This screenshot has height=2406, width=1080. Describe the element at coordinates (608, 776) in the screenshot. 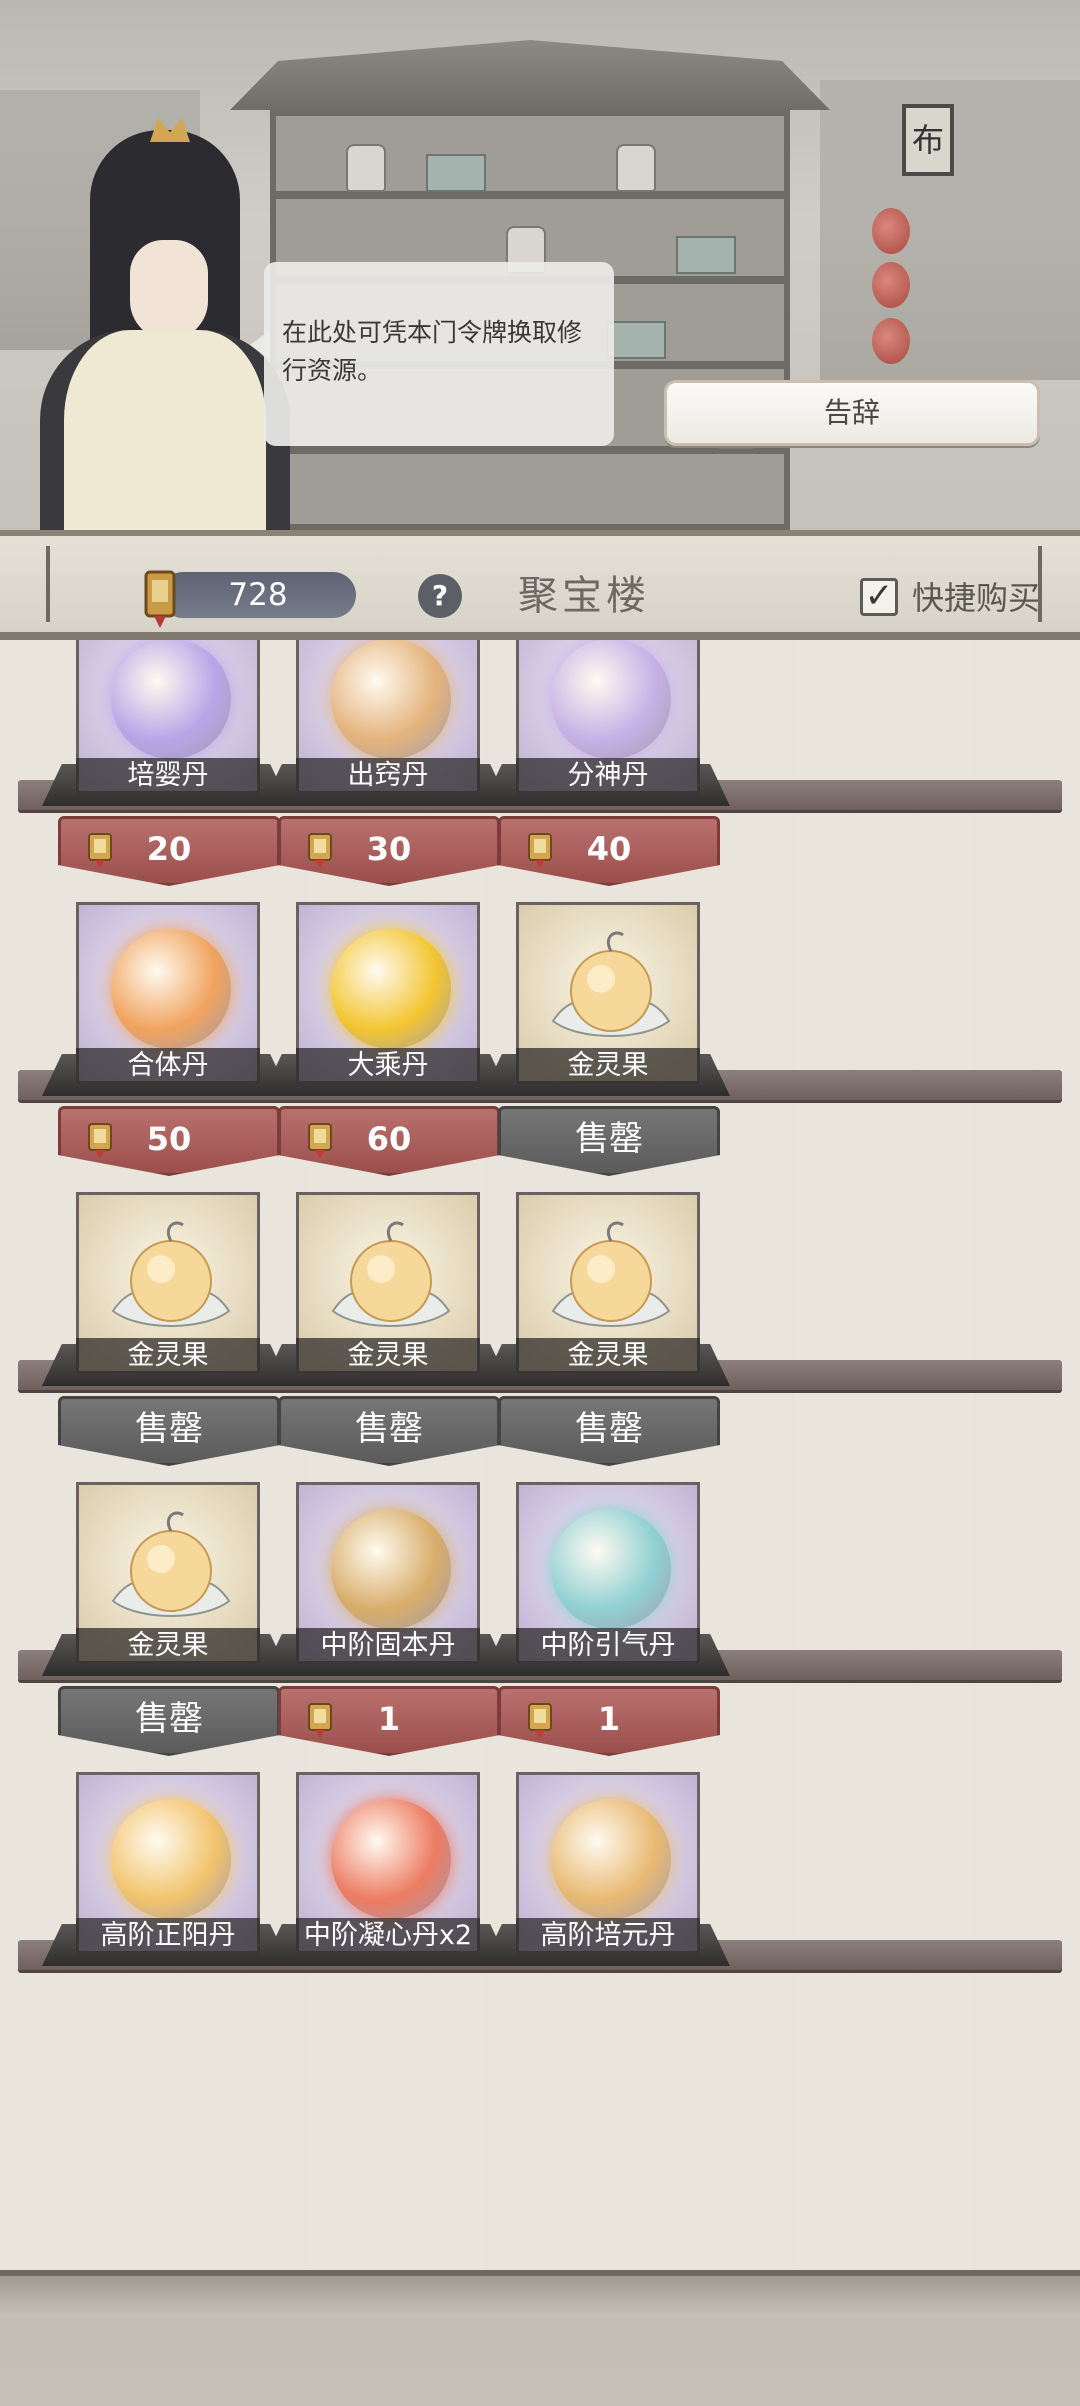

I see `item-name: 分神丹` at that location.